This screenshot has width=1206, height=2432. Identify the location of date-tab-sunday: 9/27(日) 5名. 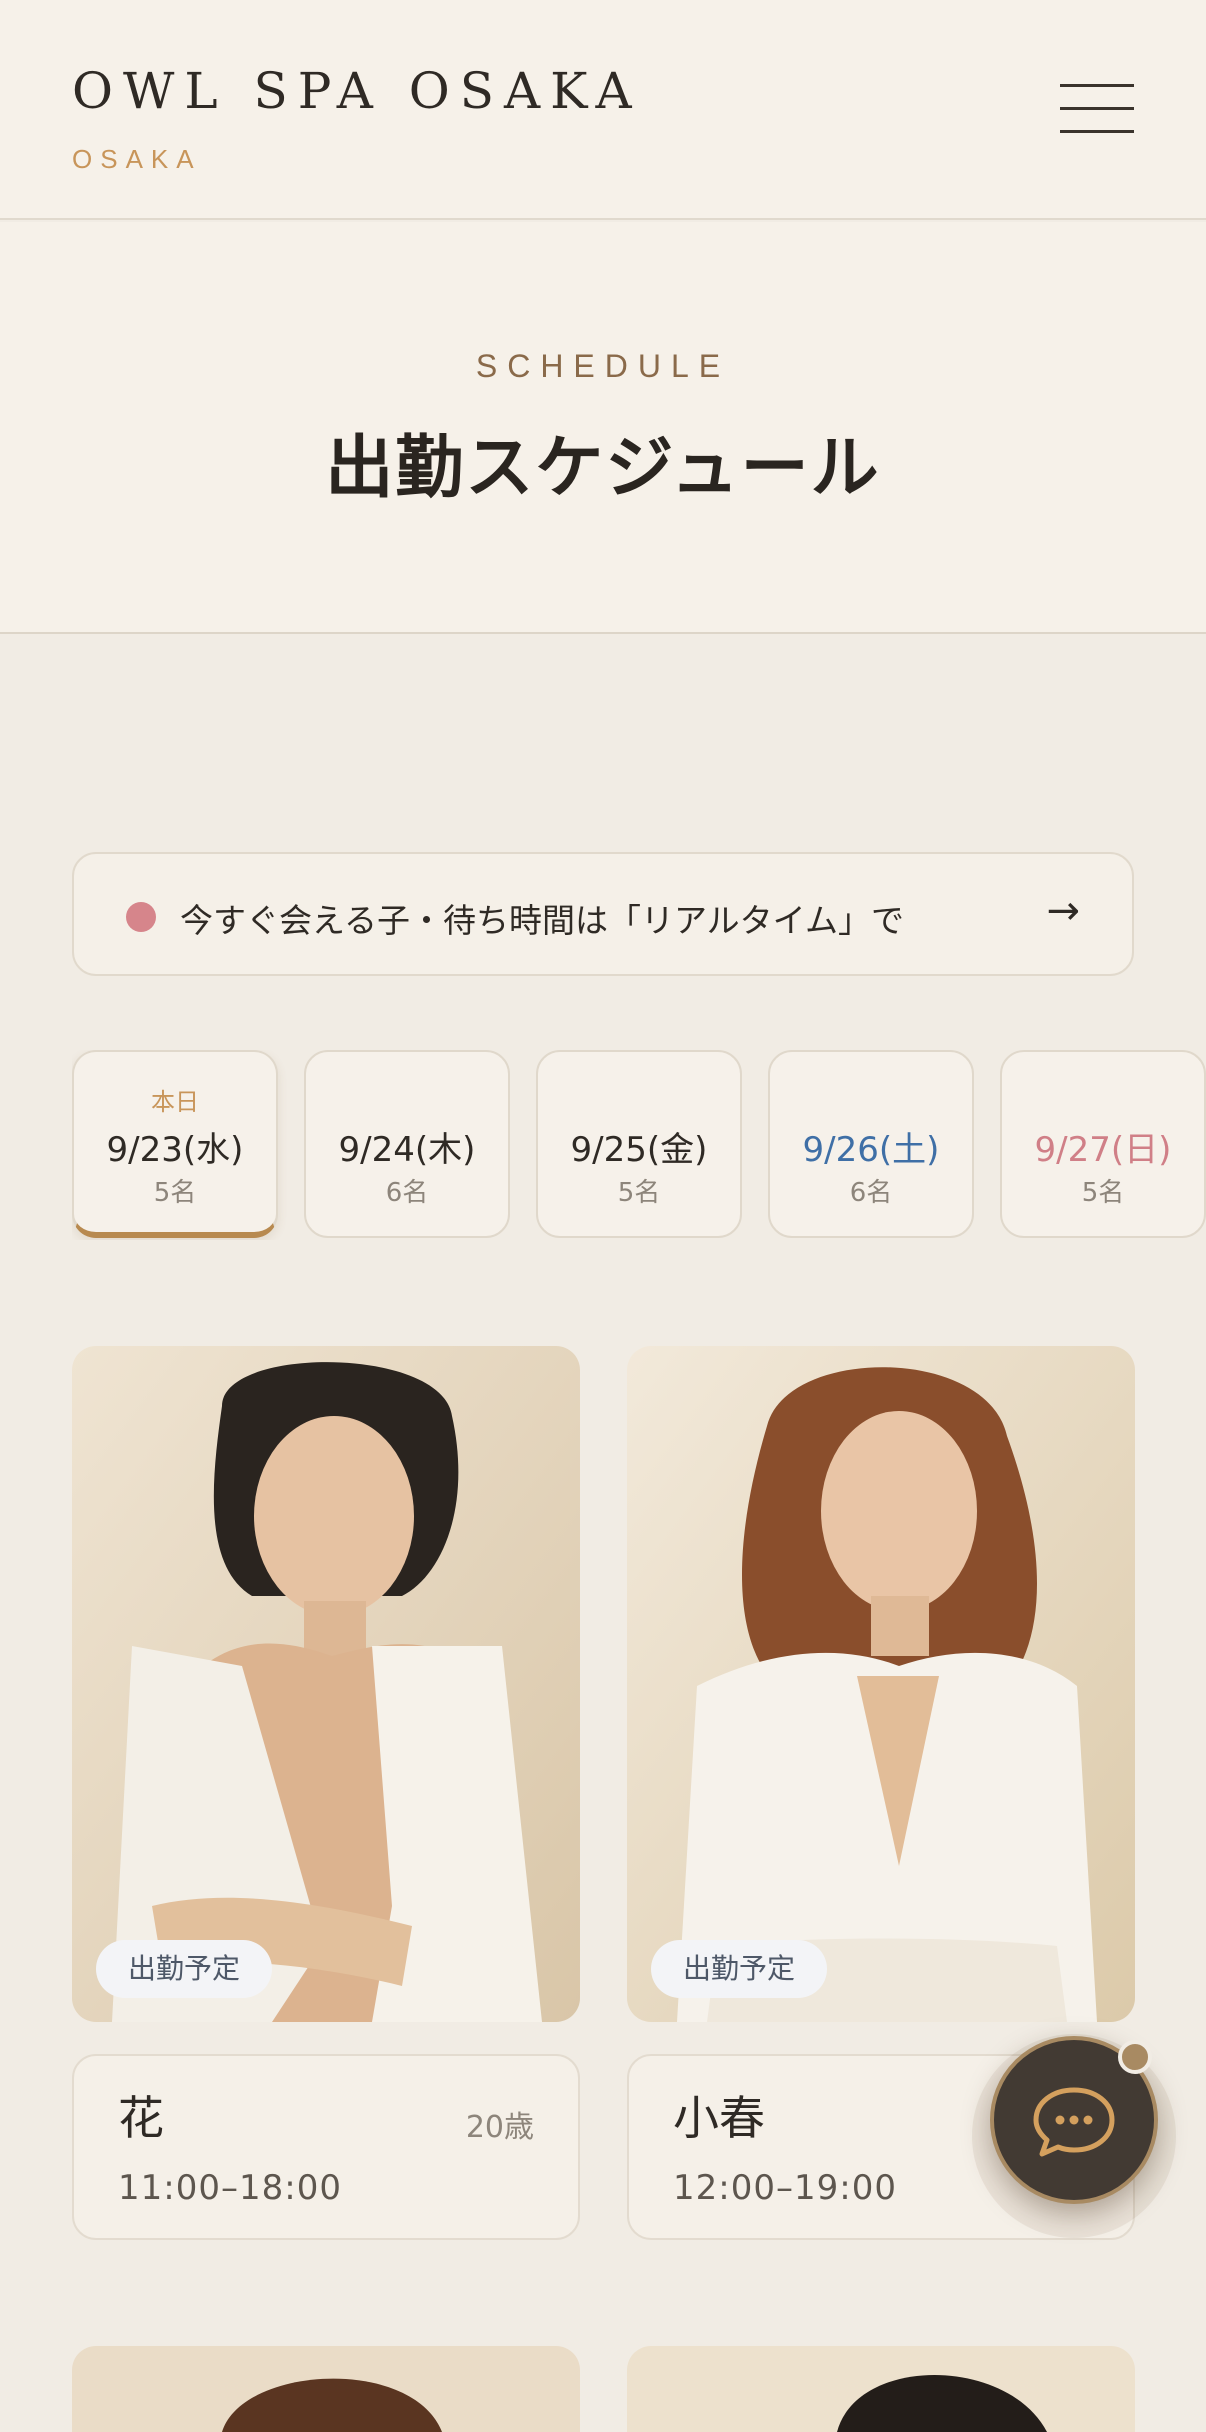
(1103, 1144).